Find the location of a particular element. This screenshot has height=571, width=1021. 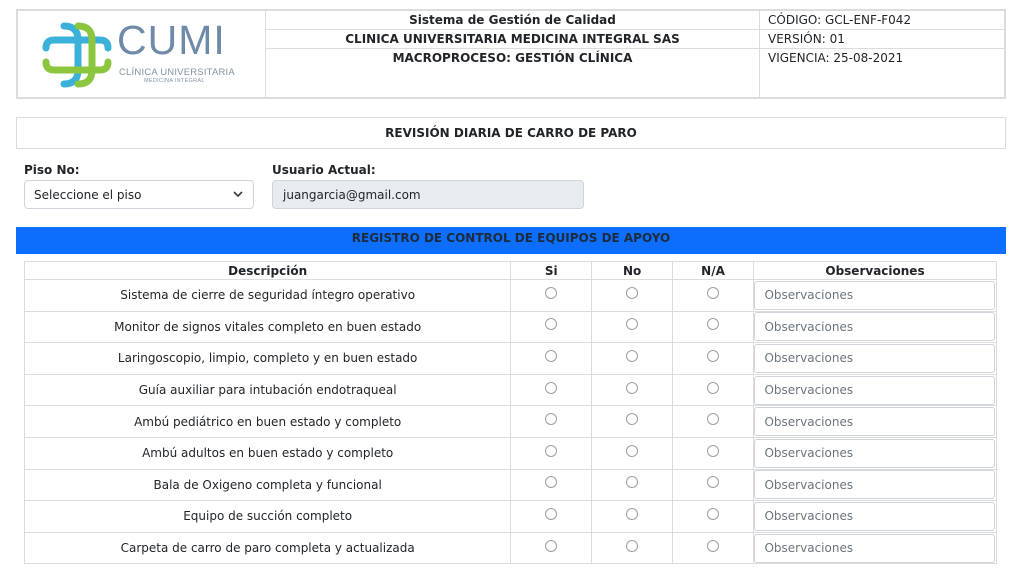

form-title: REVISIÓN DIARIA DE CARRO DE PARO is located at coordinates (511, 133).